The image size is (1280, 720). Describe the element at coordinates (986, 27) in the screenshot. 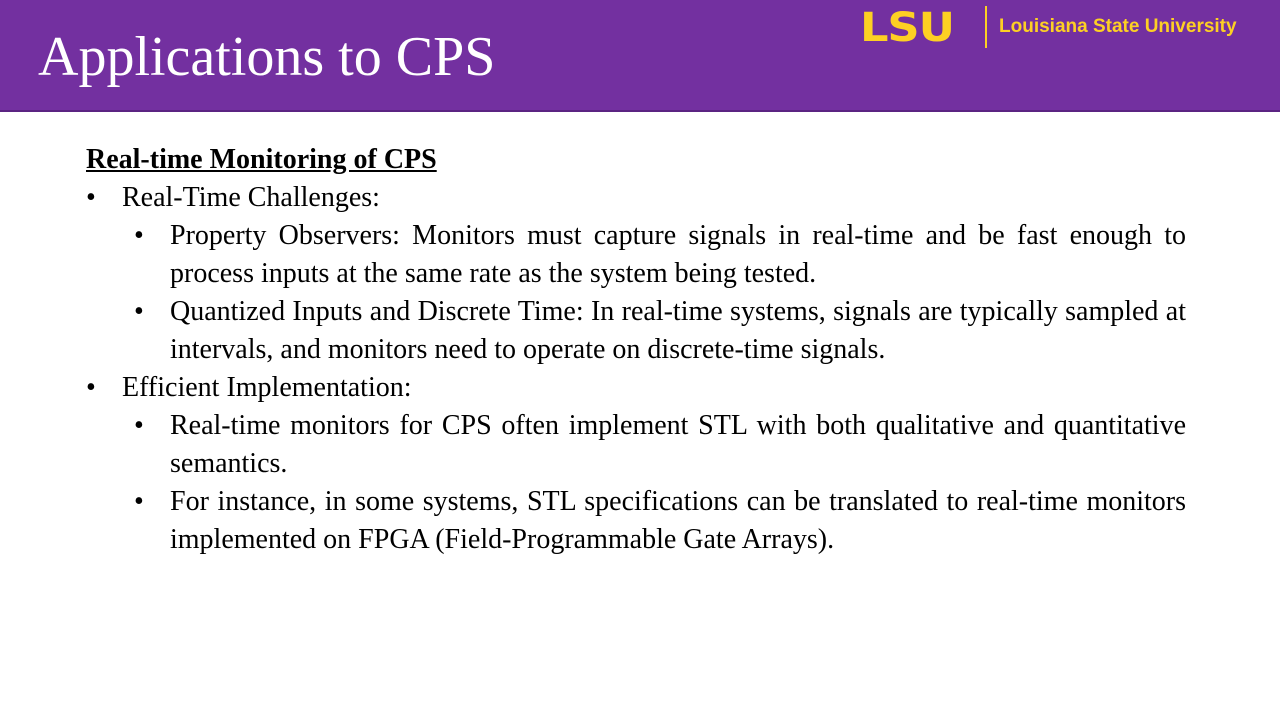

I see `logo-divider` at that location.